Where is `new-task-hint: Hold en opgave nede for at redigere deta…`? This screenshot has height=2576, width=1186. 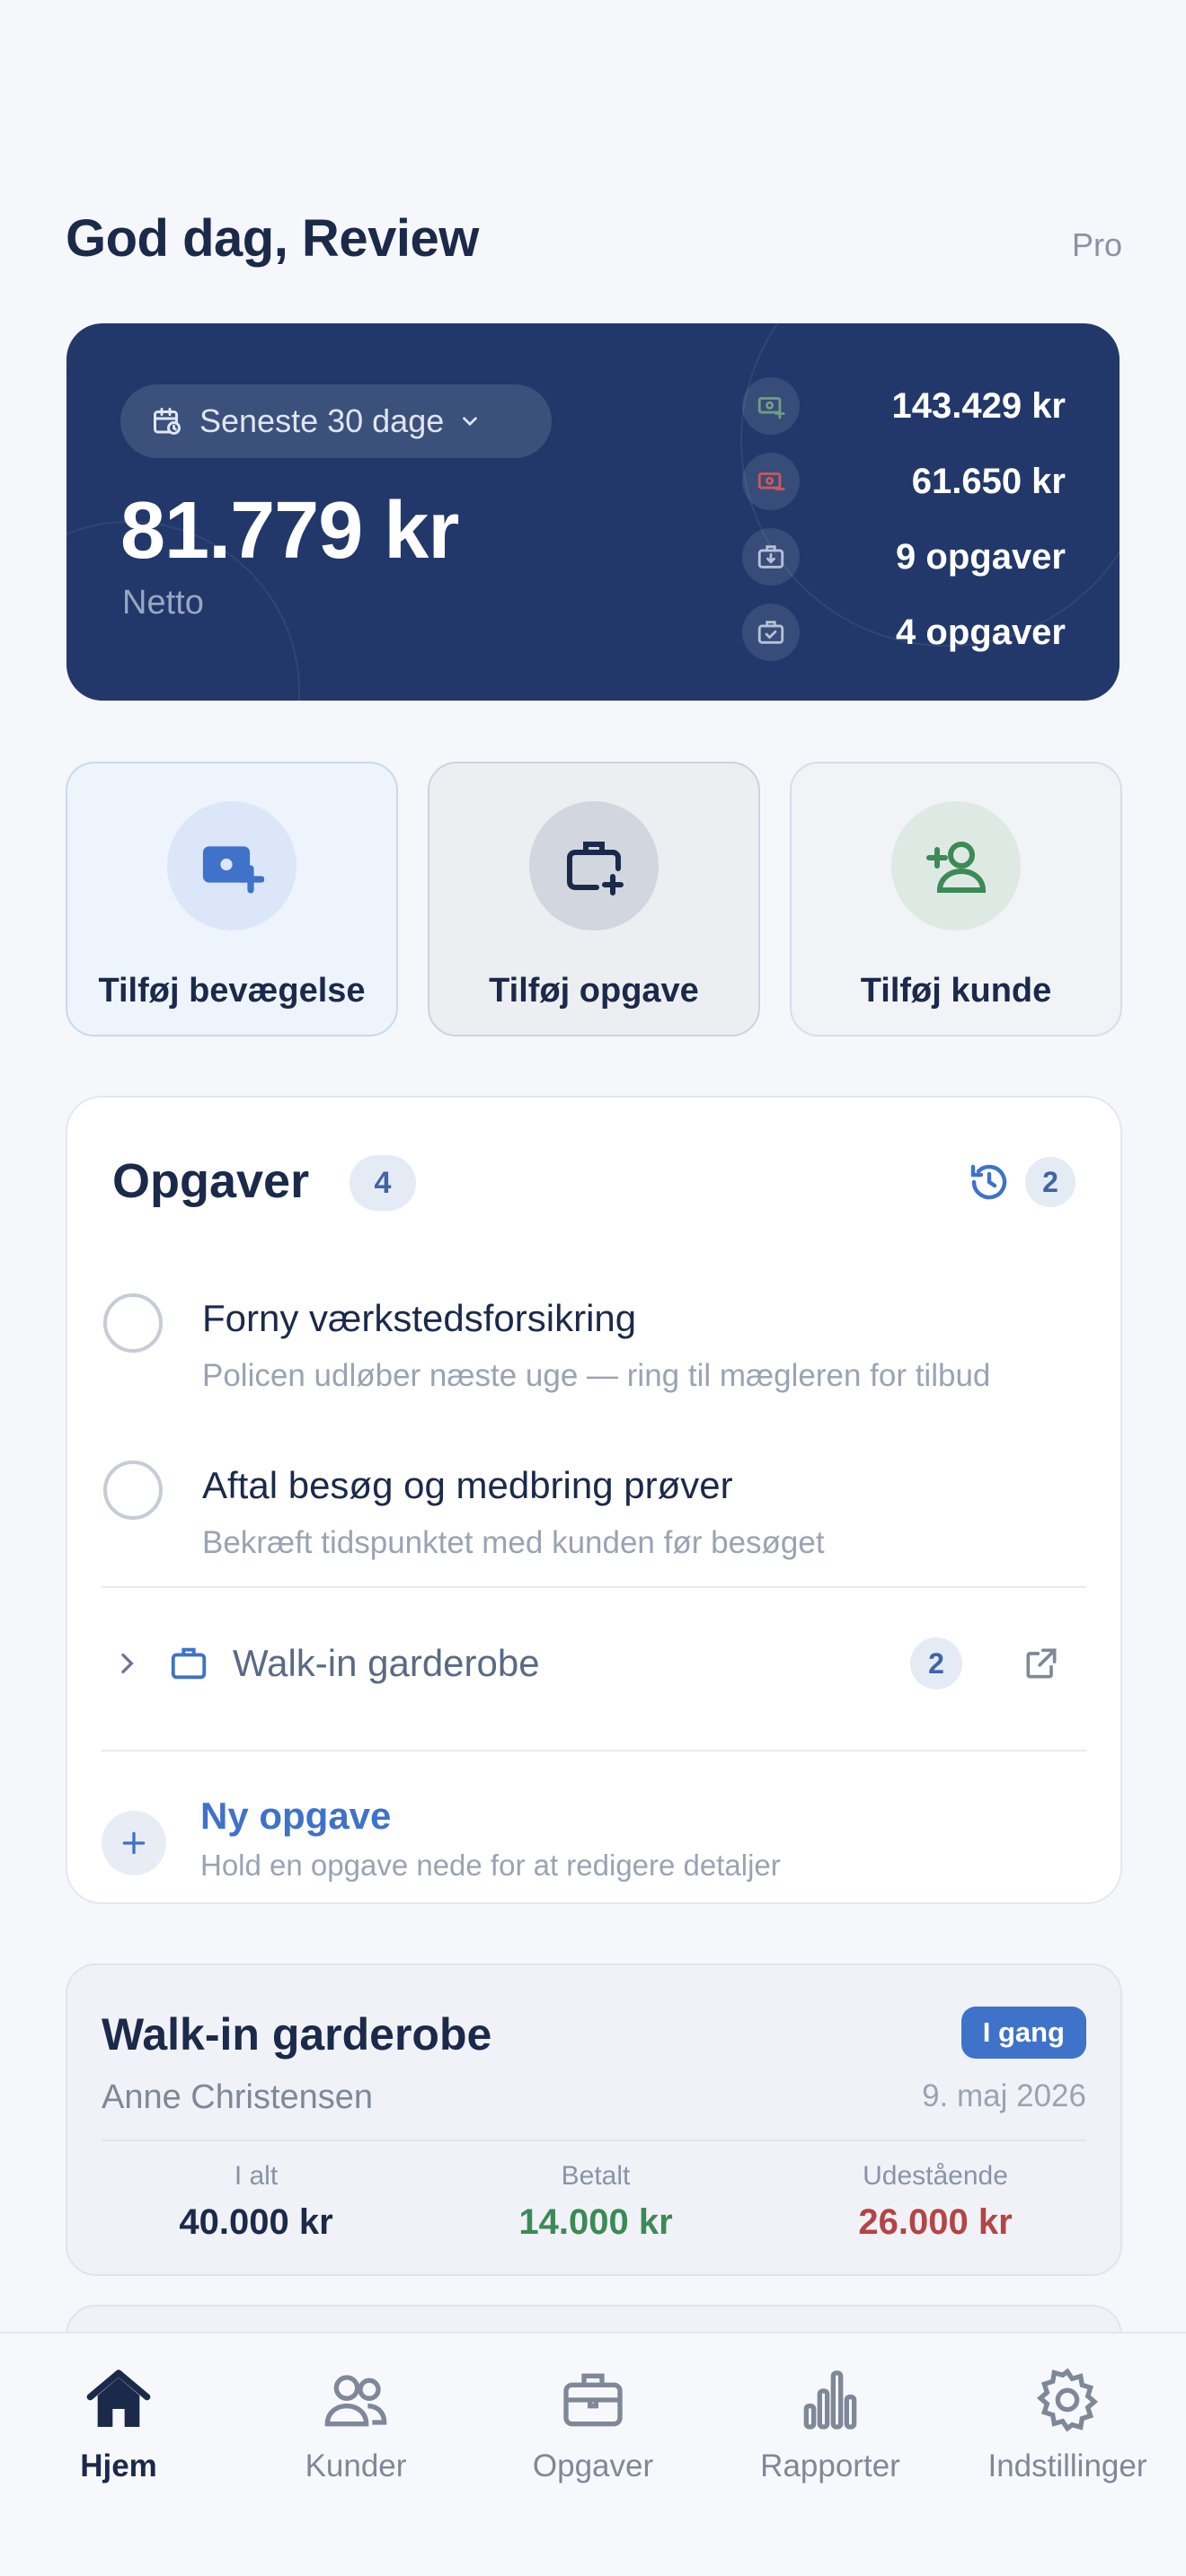
new-task-hint: Hold en opgave nede for at redigere deta… is located at coordinates (490, 1865).